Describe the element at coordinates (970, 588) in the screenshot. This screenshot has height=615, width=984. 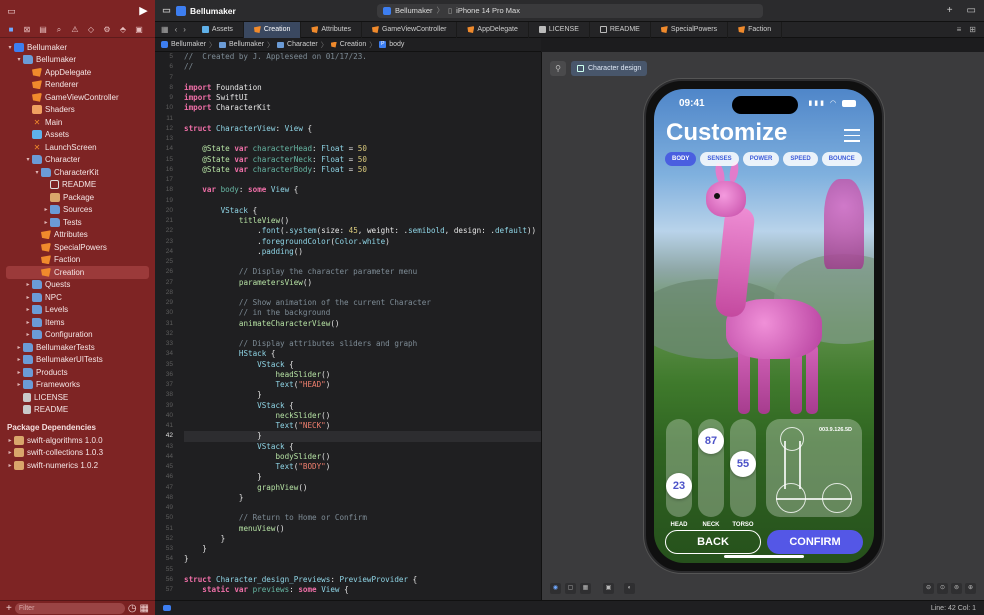
I see `zoom-in-icon: ⊕` at that location.